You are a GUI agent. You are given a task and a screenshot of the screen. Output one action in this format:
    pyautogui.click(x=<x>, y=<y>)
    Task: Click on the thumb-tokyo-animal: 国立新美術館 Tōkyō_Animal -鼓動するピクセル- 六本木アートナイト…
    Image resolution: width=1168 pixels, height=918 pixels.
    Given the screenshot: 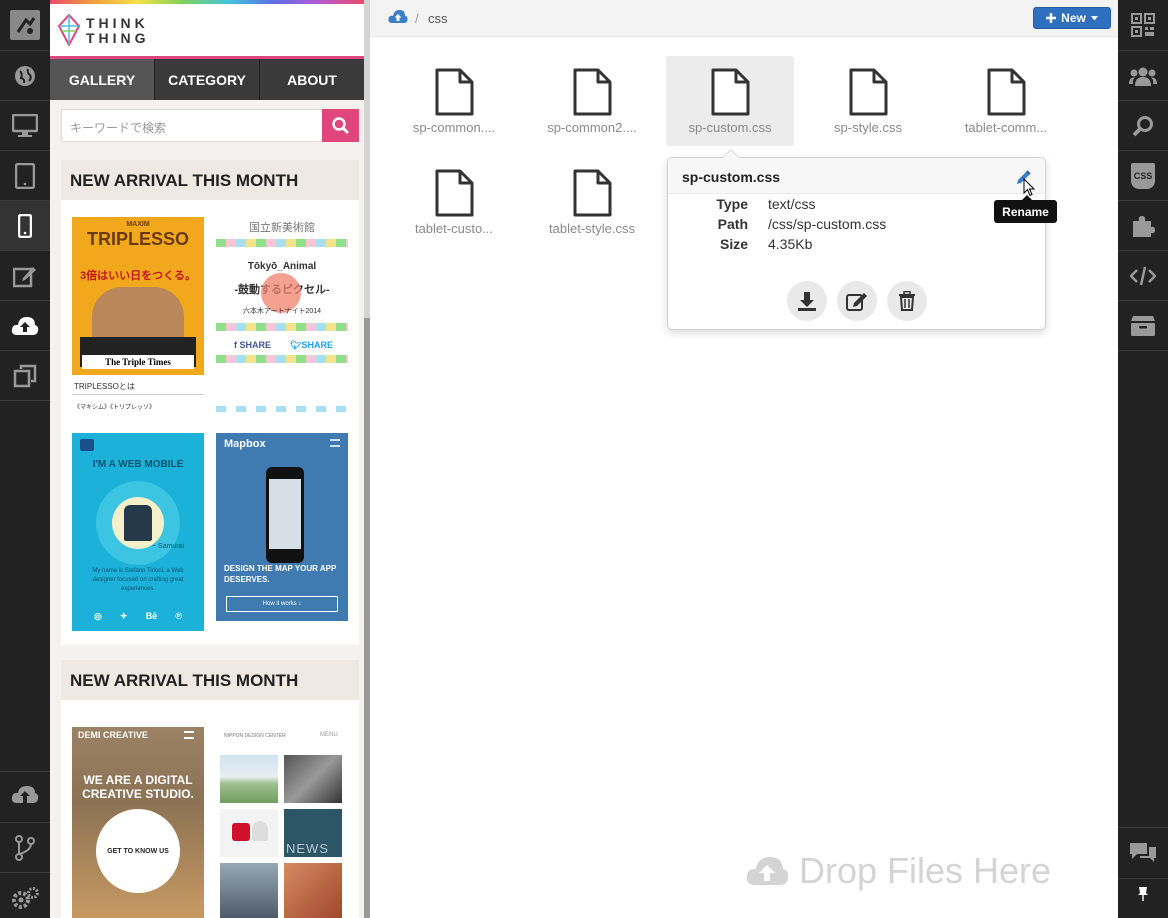 What is the action you would take?
    pyautogui.click(x=282, y=316)
    